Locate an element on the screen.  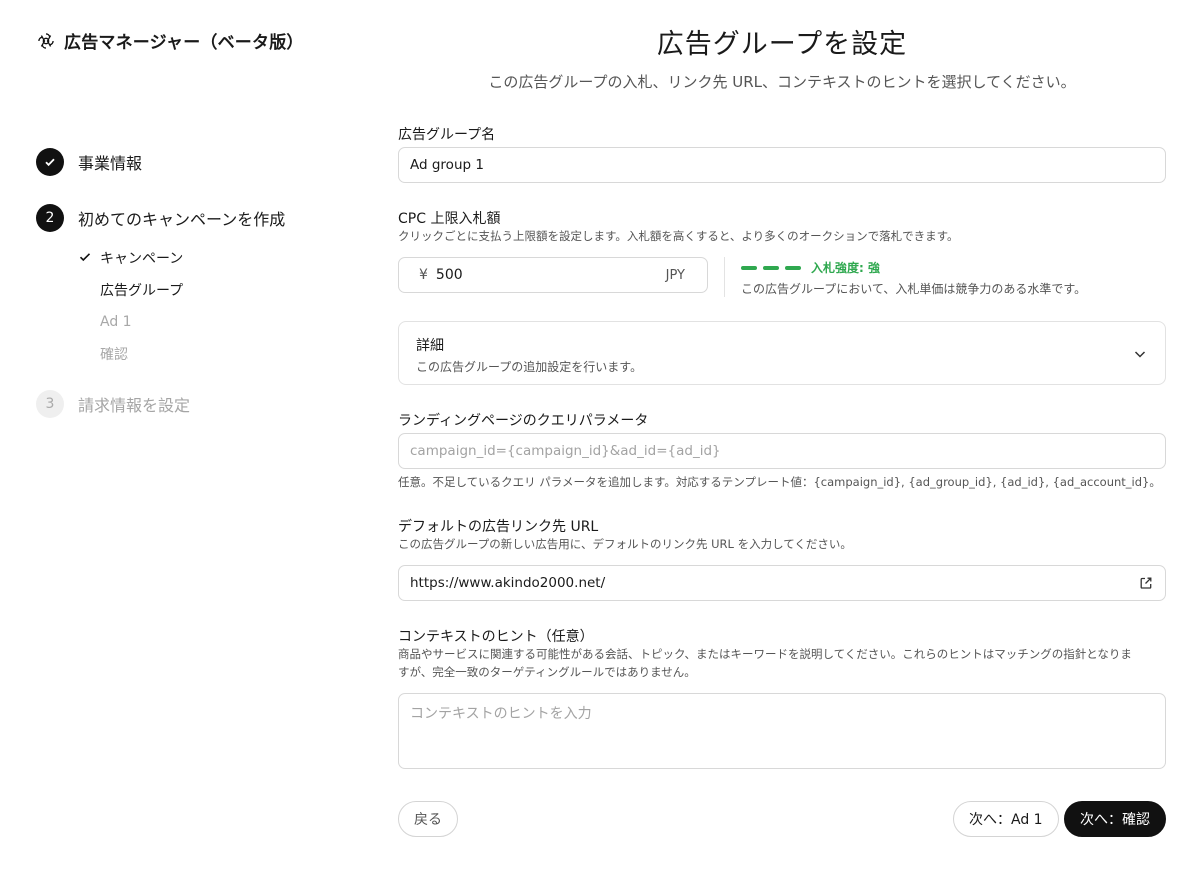
step-billing: 3 請求情報を設定 is located at coordinates (196, 404).